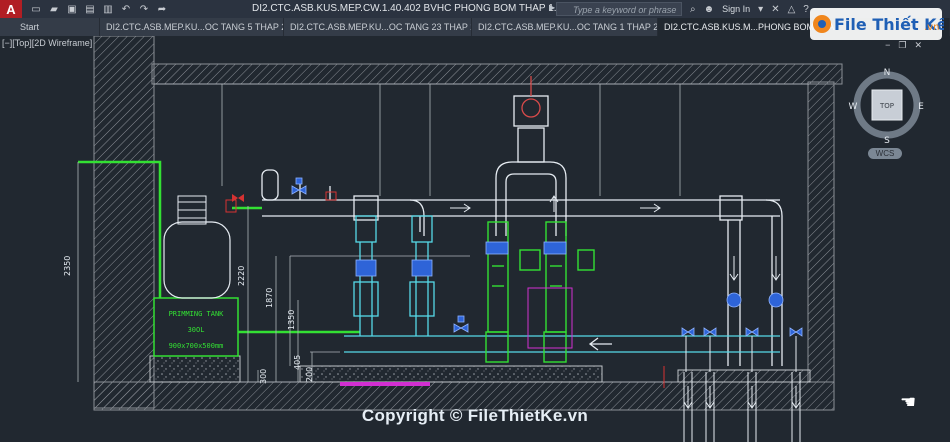 This screenshot has width=950, height=442. I want to click on tab-label: DI2.CTC.ASB.MEP.KU...OC TANG 5 THAP 2*, so click(195, 27).